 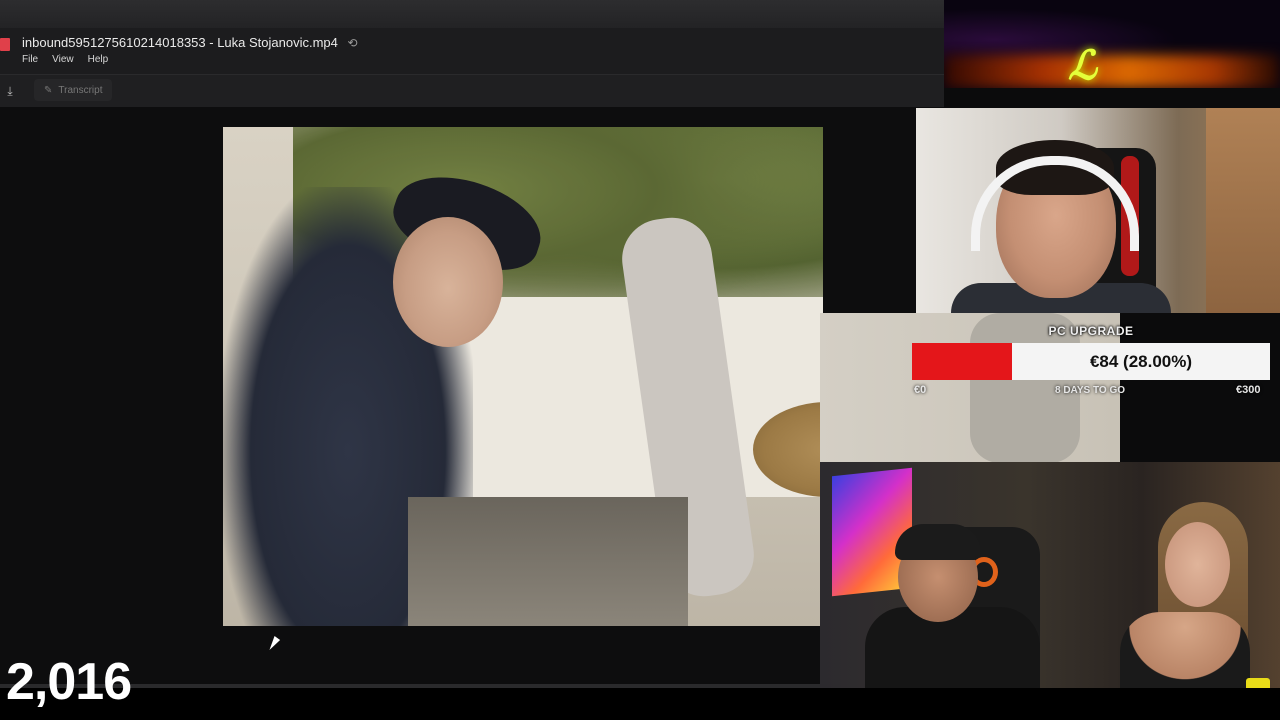 I want to click on window-titlebar, so click(x=472, y=14).